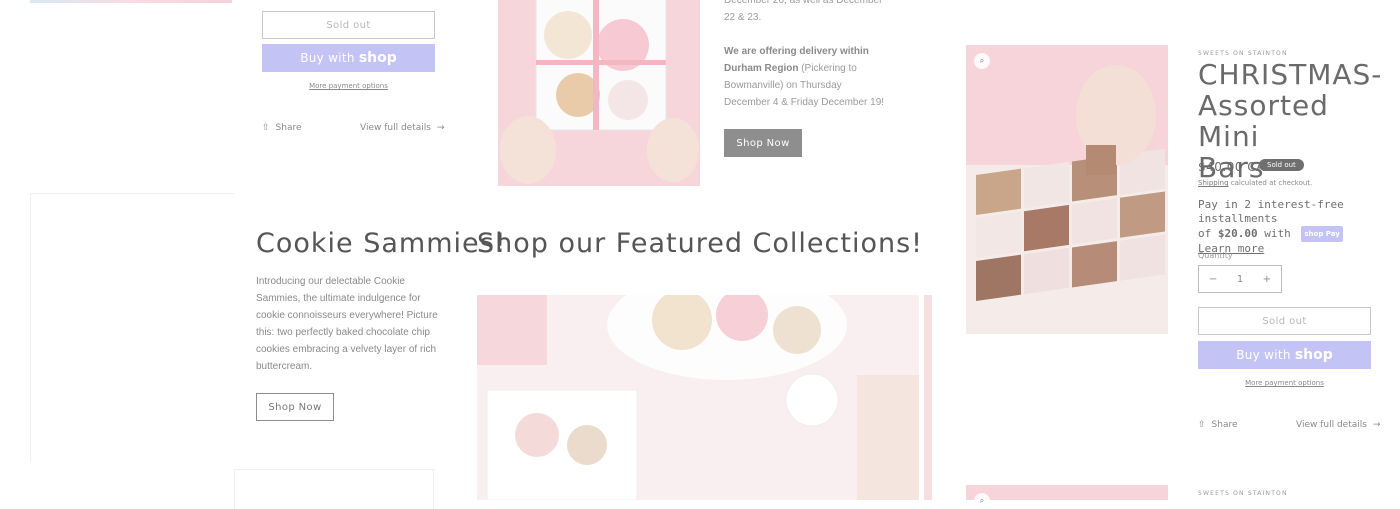  I want to click on paragraph-line: this: two perfectly baked chocolate chip, so click(343, 332).